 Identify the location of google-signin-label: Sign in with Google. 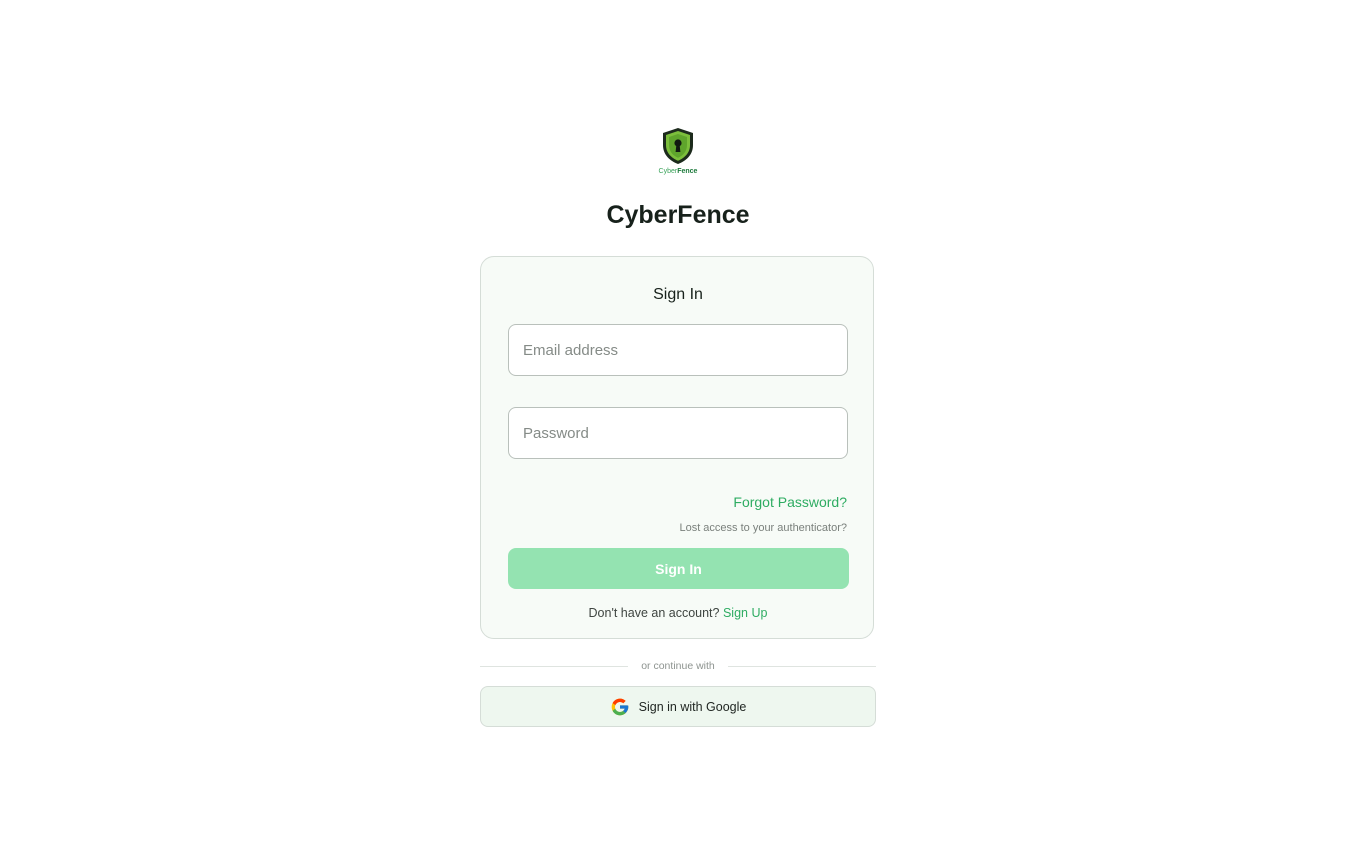
(692, 706).